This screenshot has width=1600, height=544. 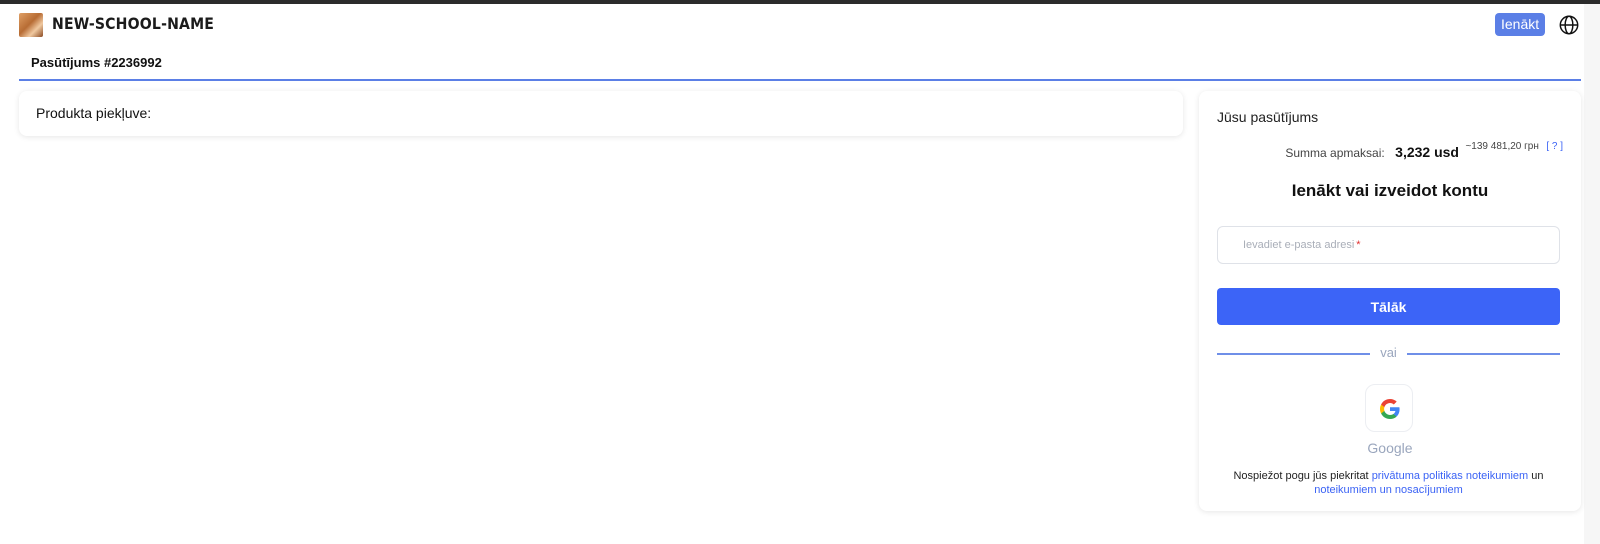 I want to click on sum-label: Summa apmaksai:, so click(x=1335, y=153).